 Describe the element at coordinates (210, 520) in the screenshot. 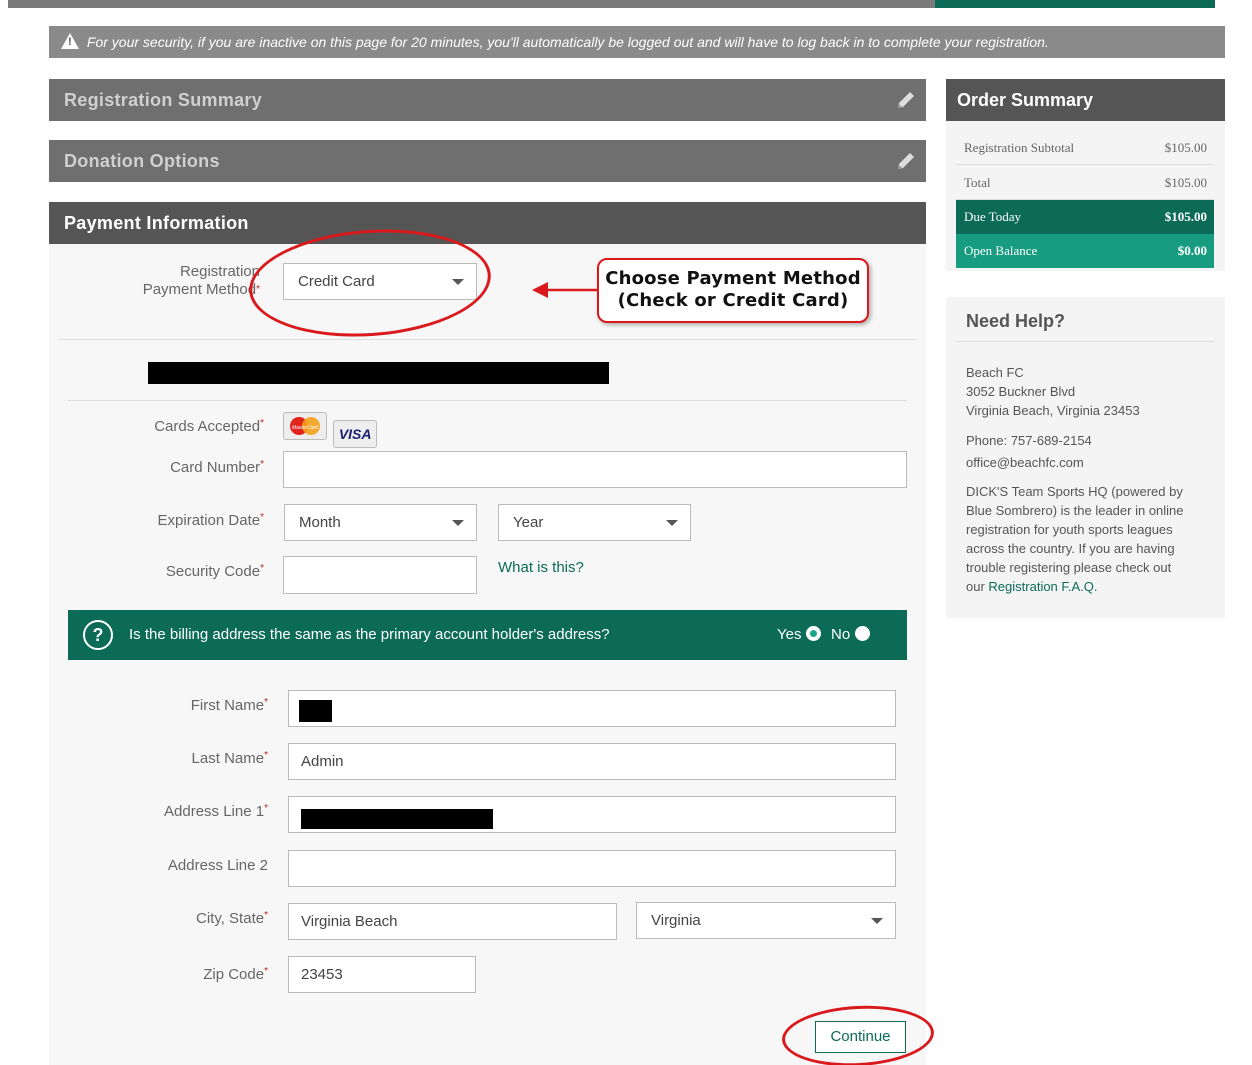

I see `expiration-date-label: Expiration Date*` at that location.